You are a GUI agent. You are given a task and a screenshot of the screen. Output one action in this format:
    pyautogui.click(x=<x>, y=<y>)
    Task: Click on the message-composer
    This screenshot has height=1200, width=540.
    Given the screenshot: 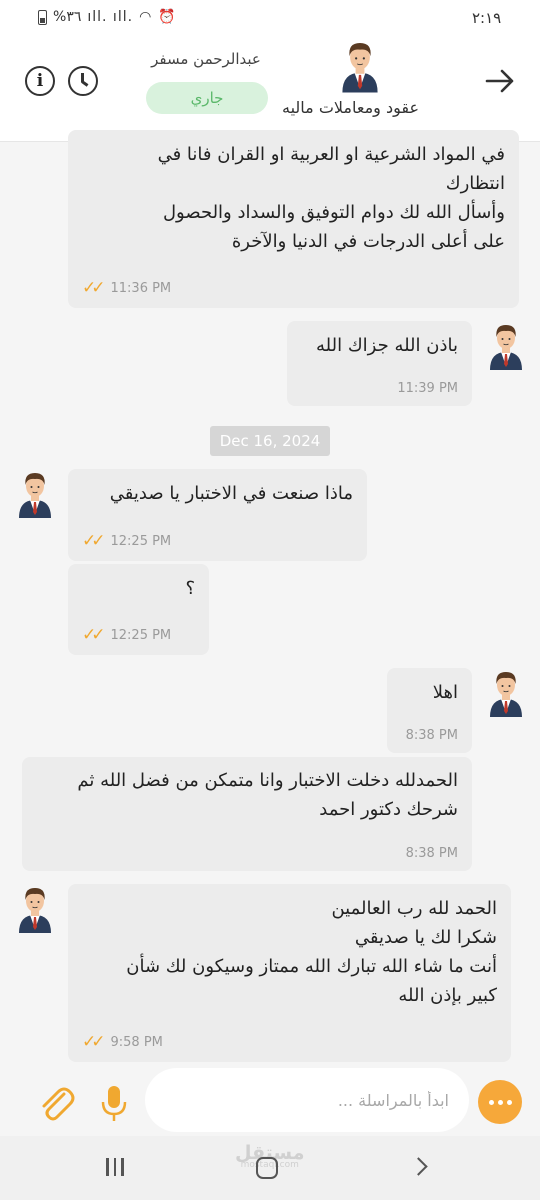 What is the action you would take?
    pyautogui.click(x=270, y=1101)
    